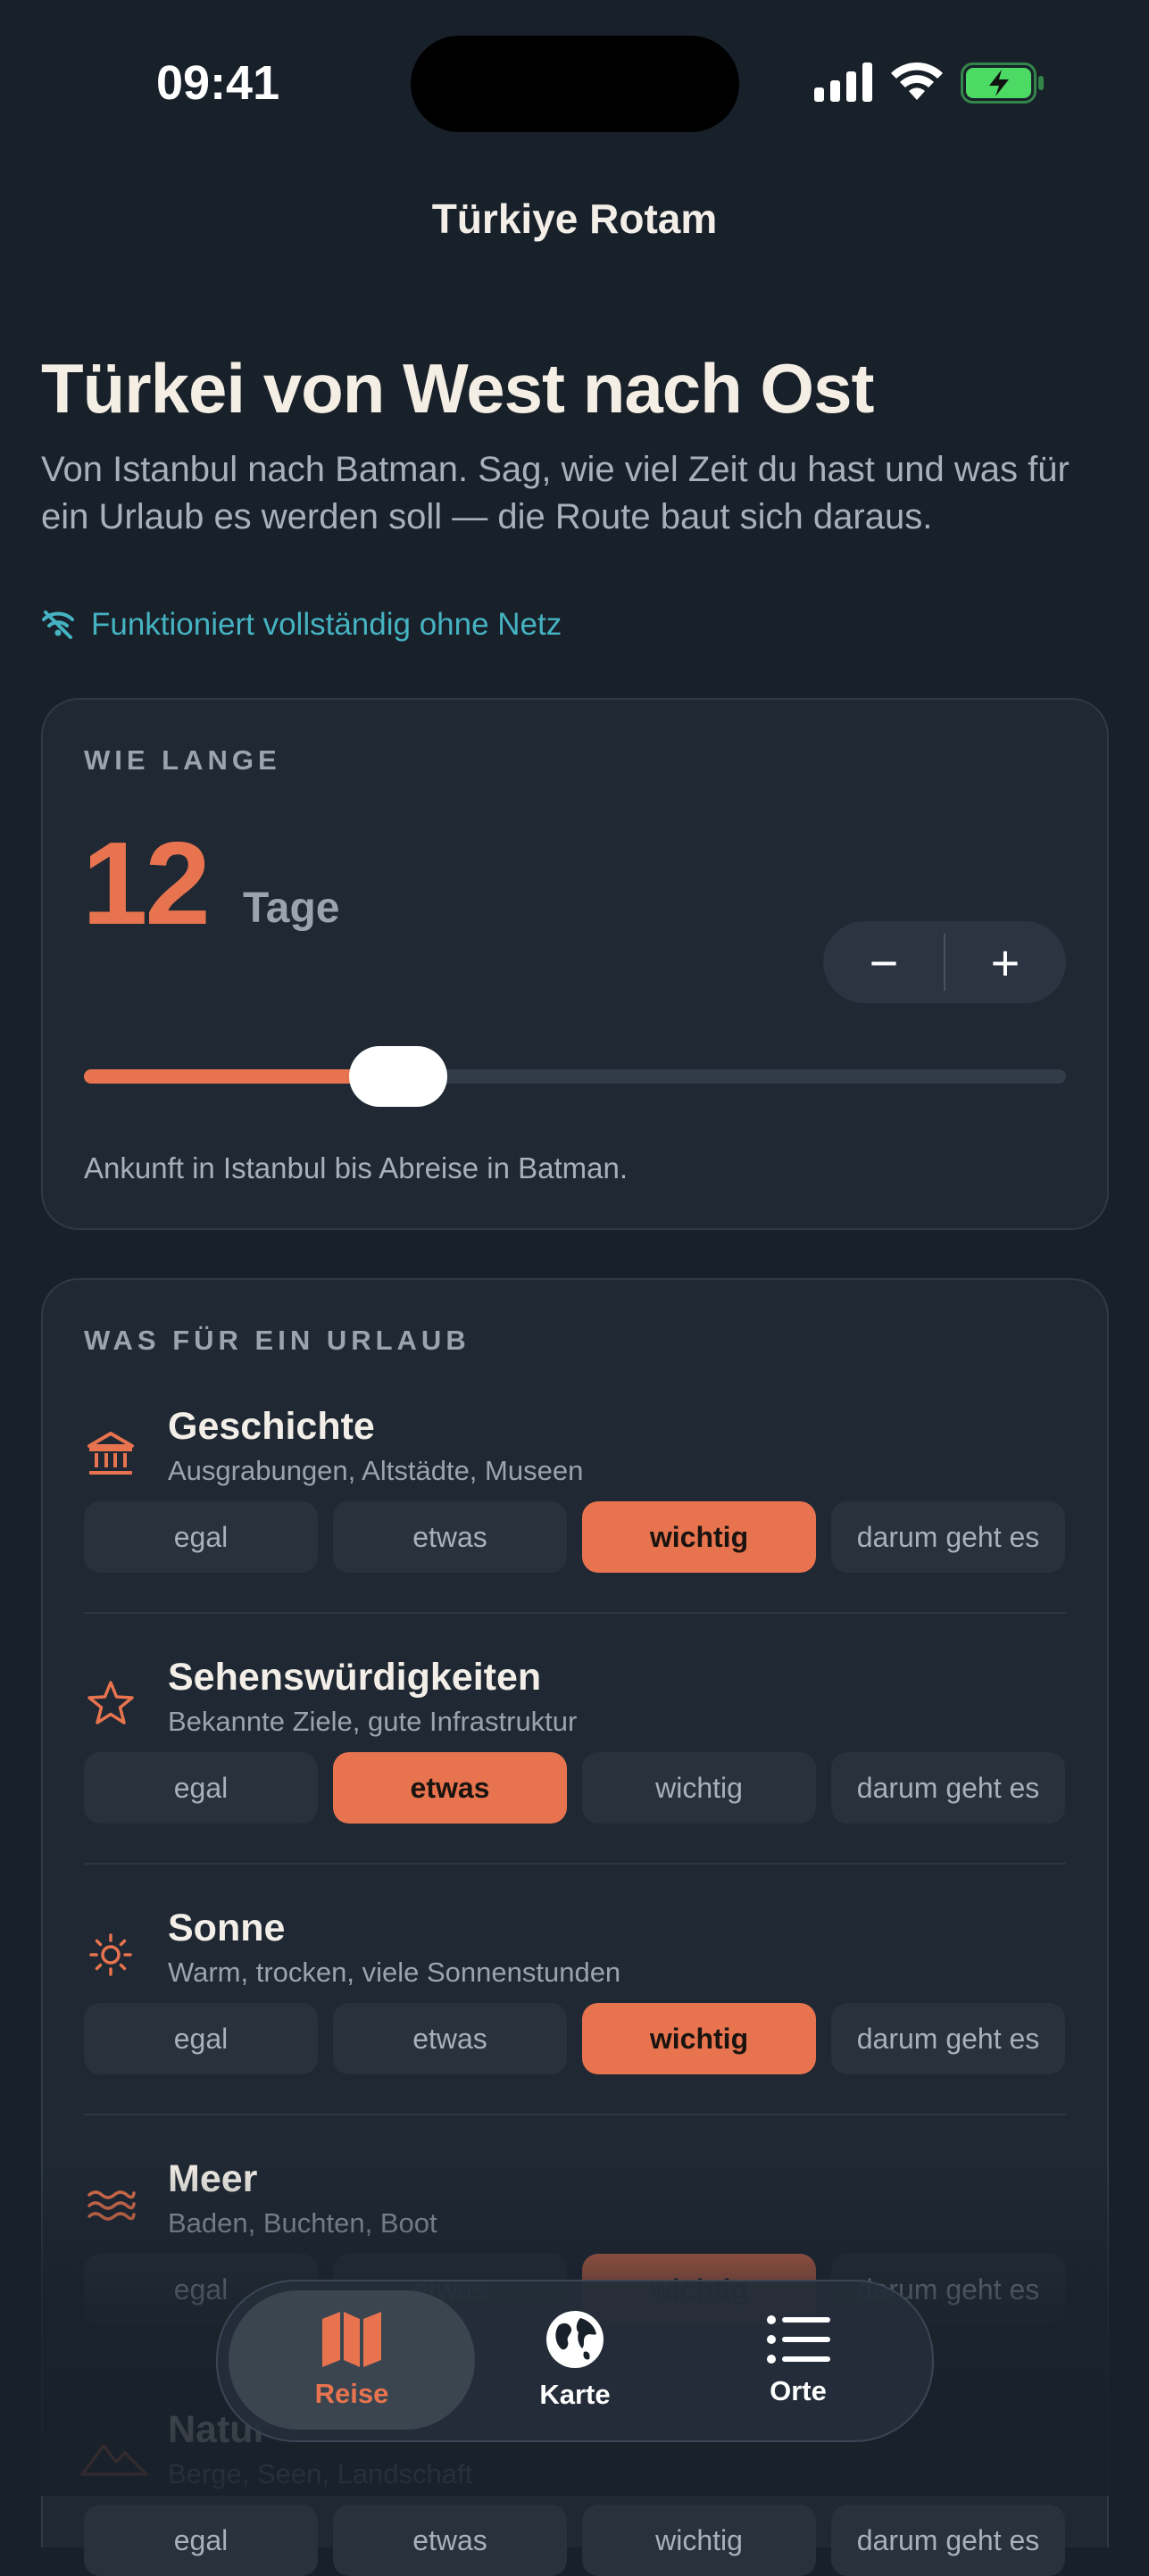 The image size is (1149, 2576). What do you see at coordinates (575, 1077) in the screenshot?
I see `days-slider-track` at bounding box center [575, 1077].